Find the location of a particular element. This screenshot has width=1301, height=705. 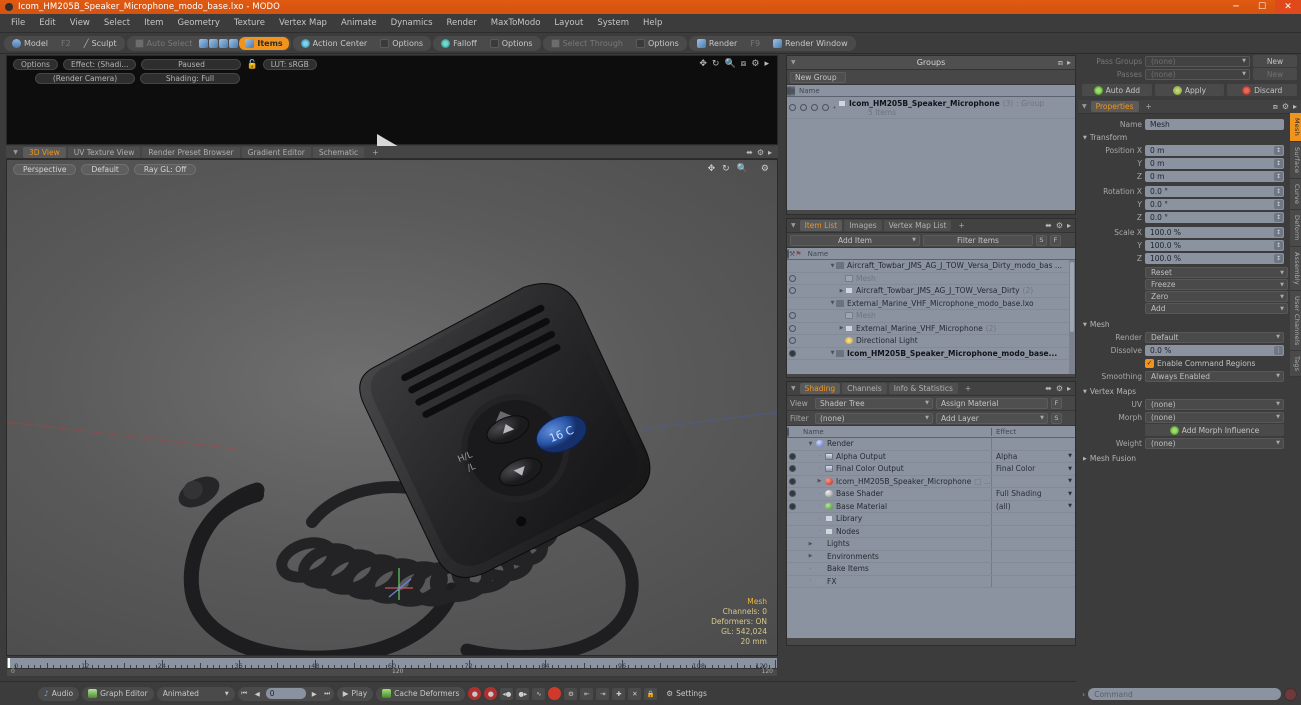

menu-item-vertex-map: Vertex Map is located at coordinates (303, 23).